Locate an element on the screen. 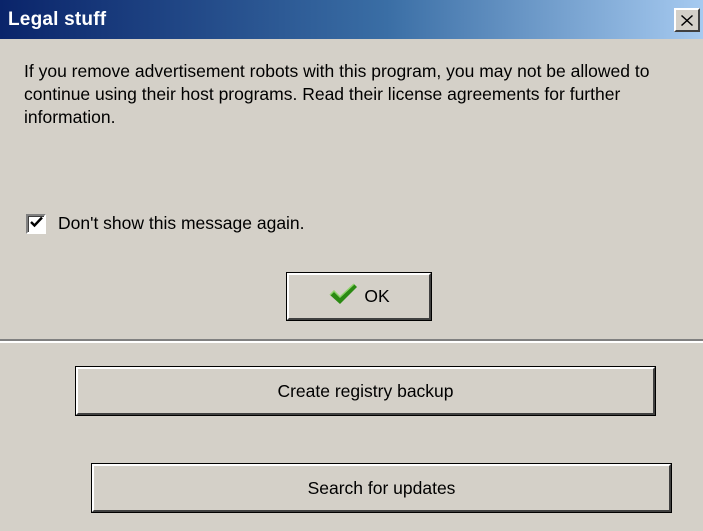 The image size is (703, 531). ok-button-label: OK is located at coordinates (377, 296).